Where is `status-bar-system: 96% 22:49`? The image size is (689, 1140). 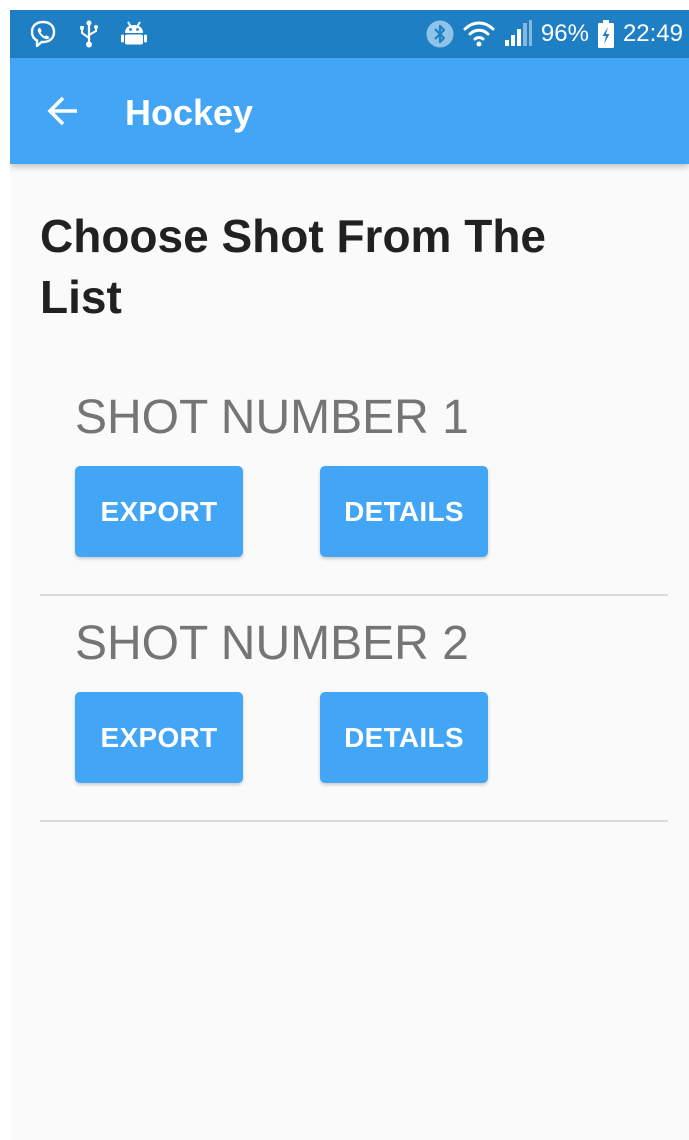
status-bar-system: 96% 22:49 is located at coordinates (554, 34).